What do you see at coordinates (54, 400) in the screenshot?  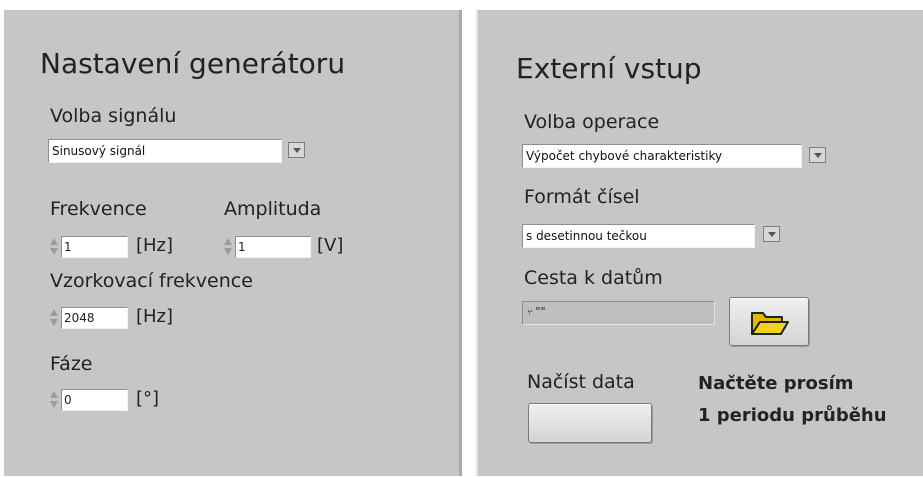 I see `phase-spinner` at bounding box center [54, 400].